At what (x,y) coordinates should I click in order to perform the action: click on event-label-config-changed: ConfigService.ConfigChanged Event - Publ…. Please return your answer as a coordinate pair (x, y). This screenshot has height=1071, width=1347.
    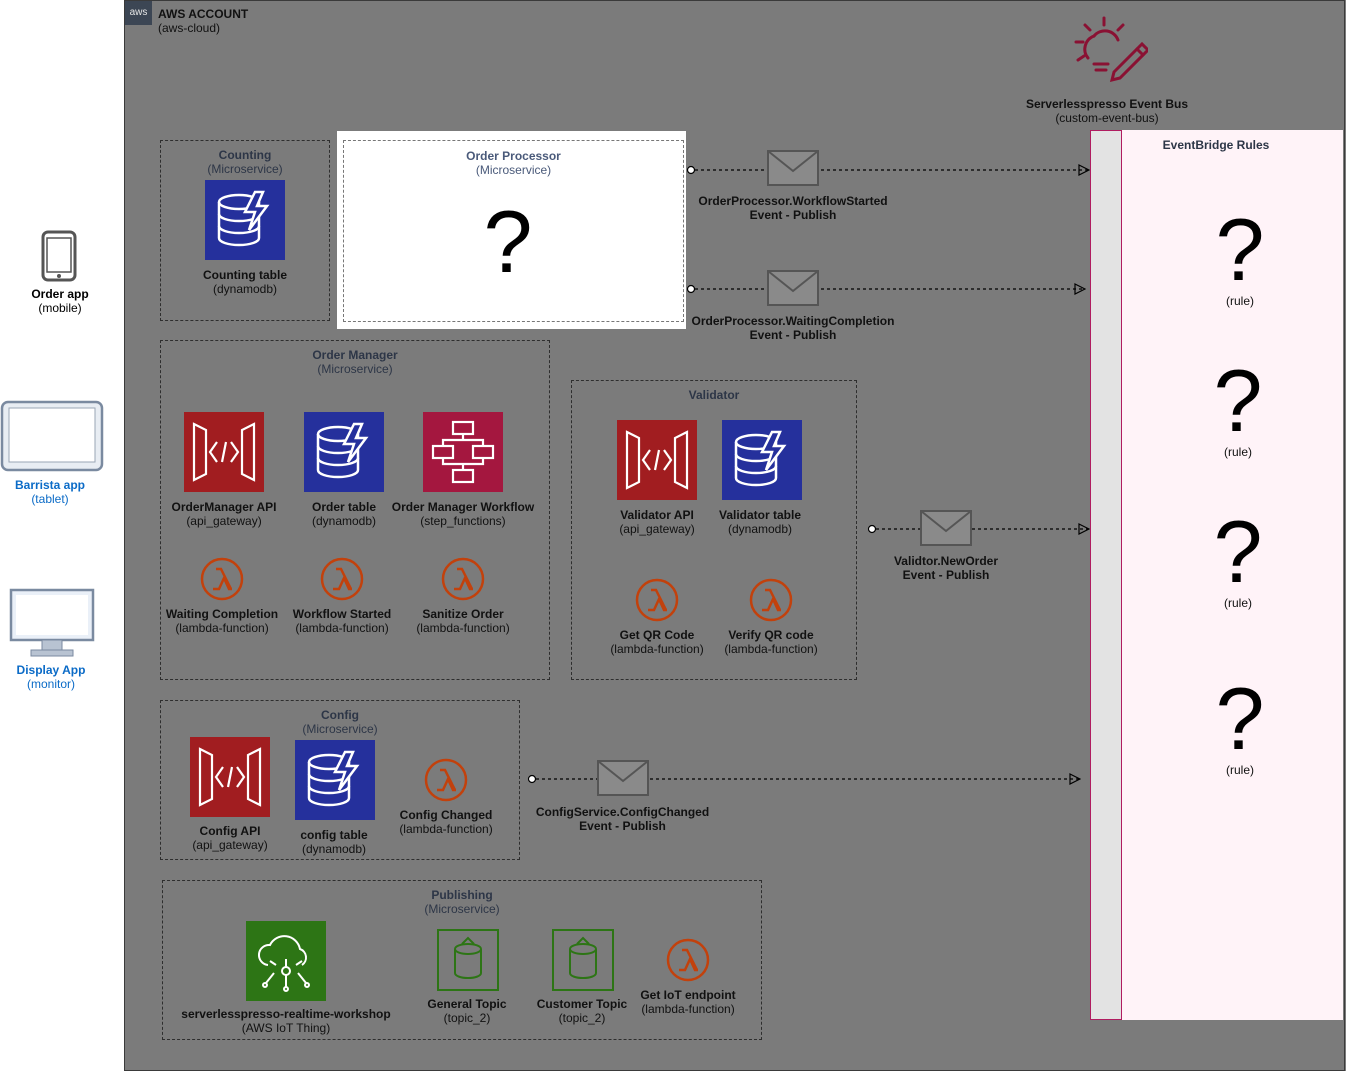
    Looking at the image, I should click on (622, 819).